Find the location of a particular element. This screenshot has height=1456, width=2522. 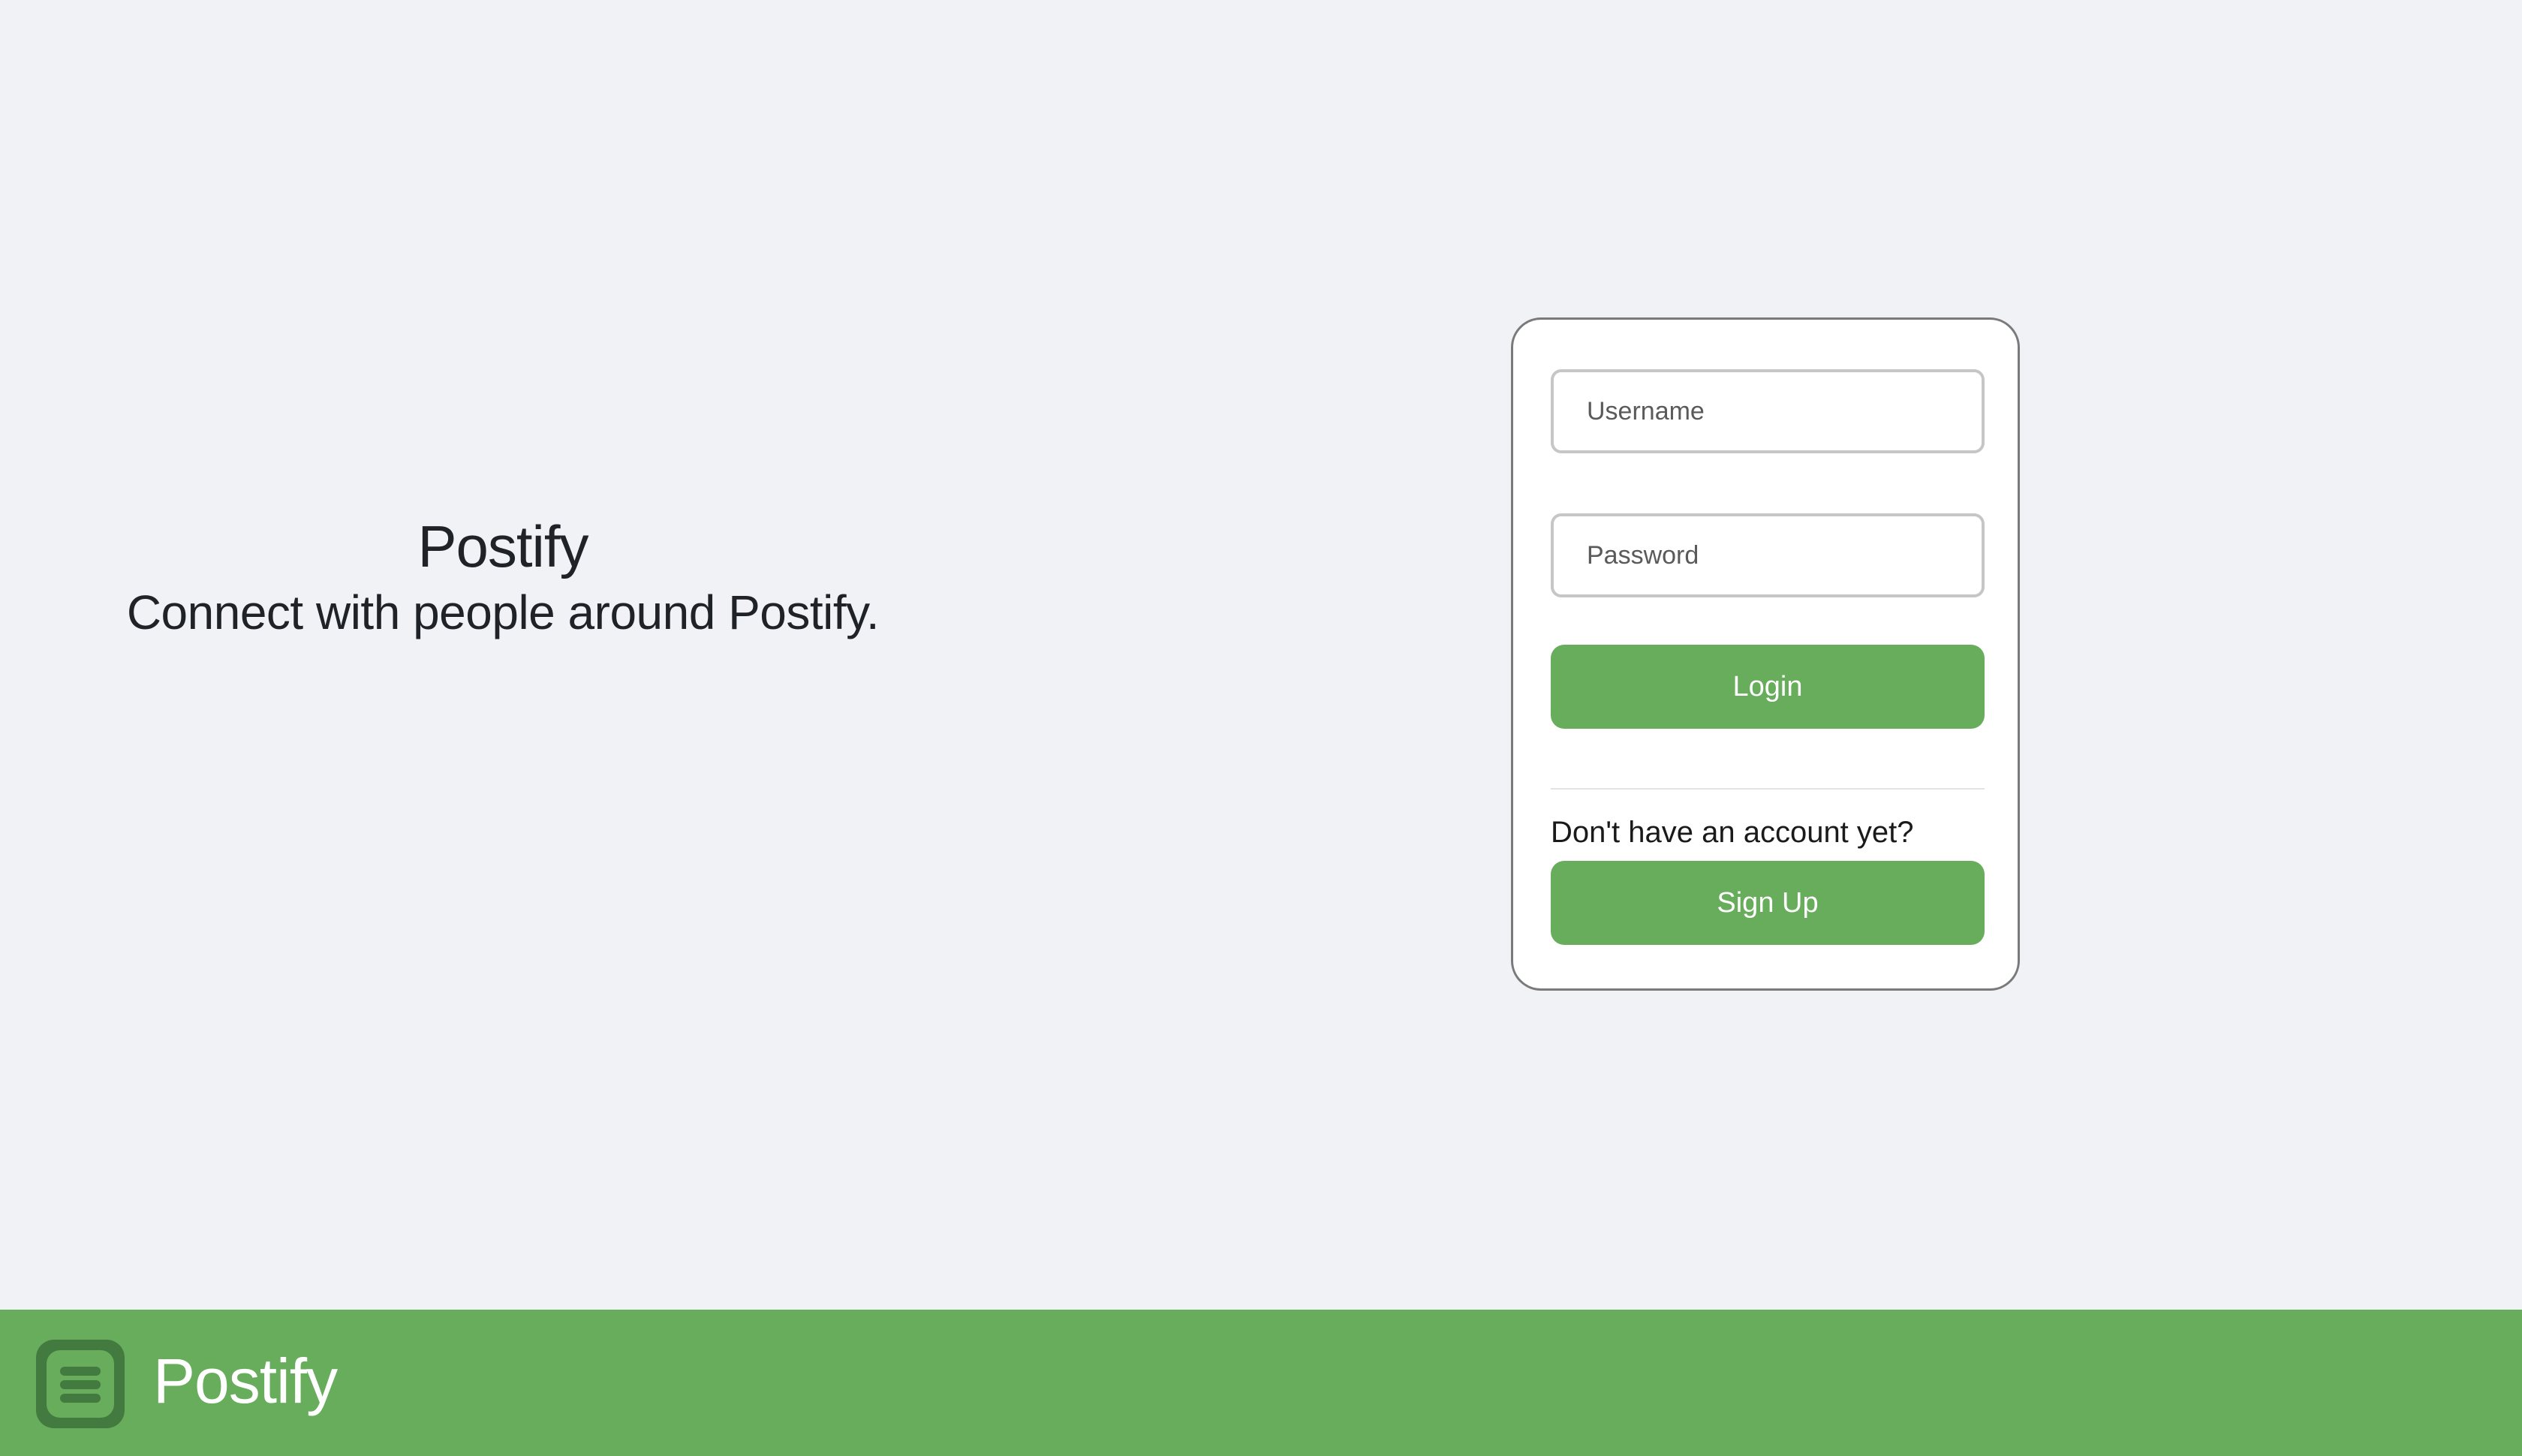

divider is located at coordinates (1768, 789).